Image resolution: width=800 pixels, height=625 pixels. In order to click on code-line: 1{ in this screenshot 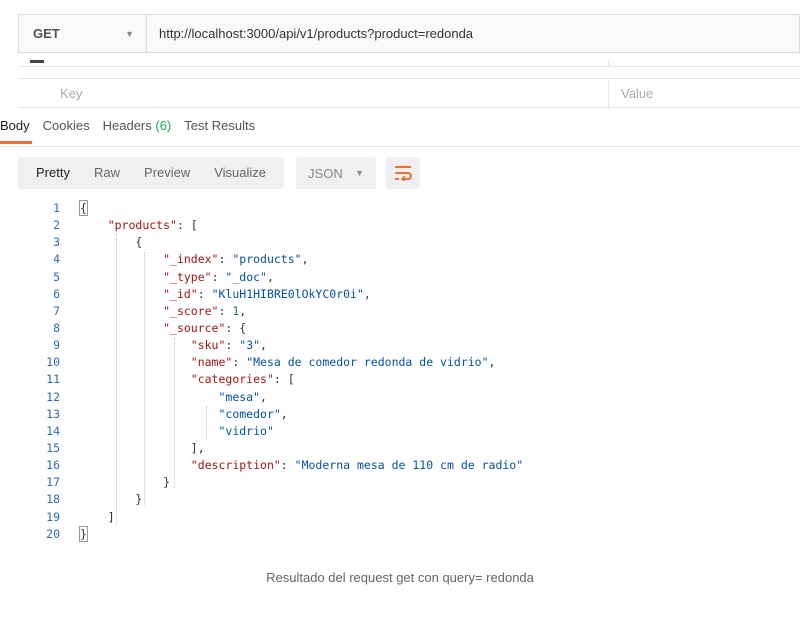, I will do `click(318, 208)`.